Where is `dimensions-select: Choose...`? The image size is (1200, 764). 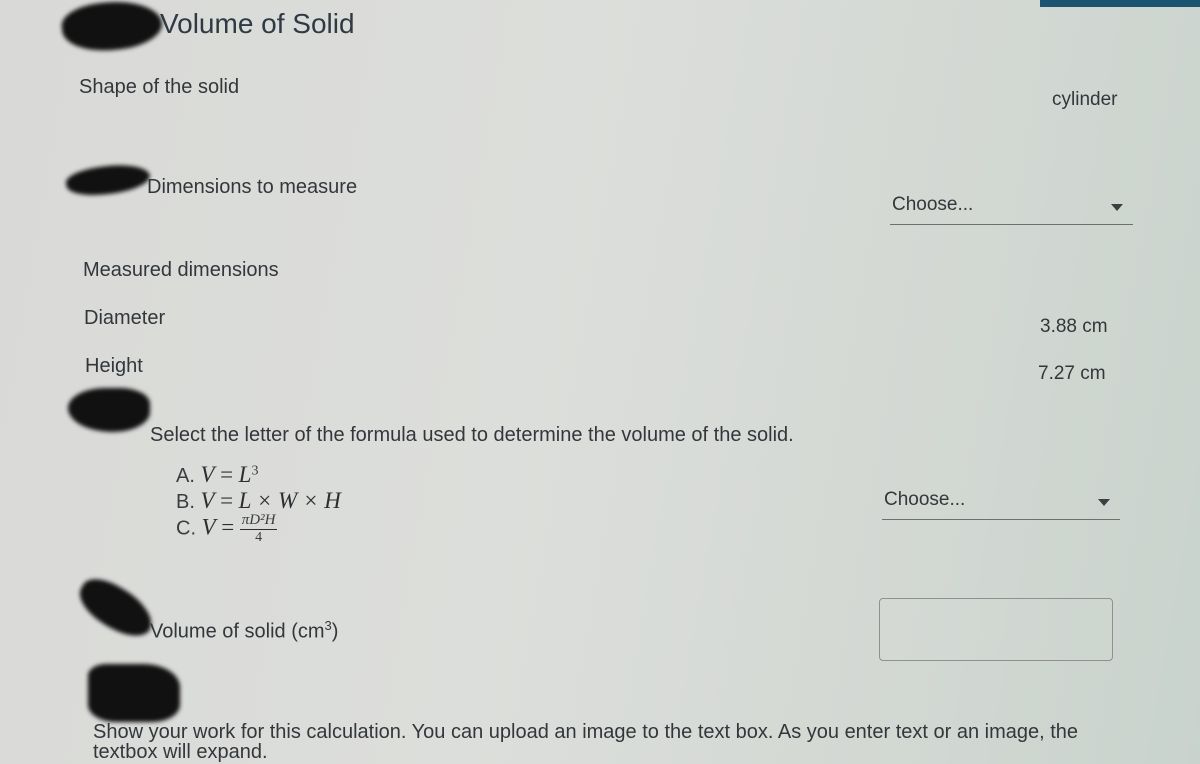
dimensions-select: Choose... is located at coordinates (1011, 207).